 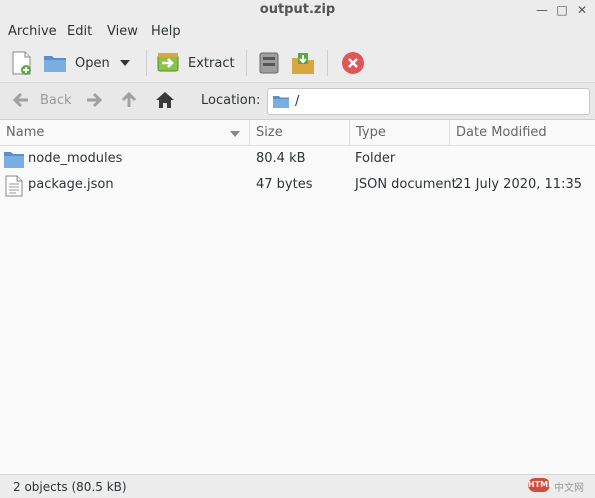 I want to click on open-dropdown-button, so click(x=125, y=63).